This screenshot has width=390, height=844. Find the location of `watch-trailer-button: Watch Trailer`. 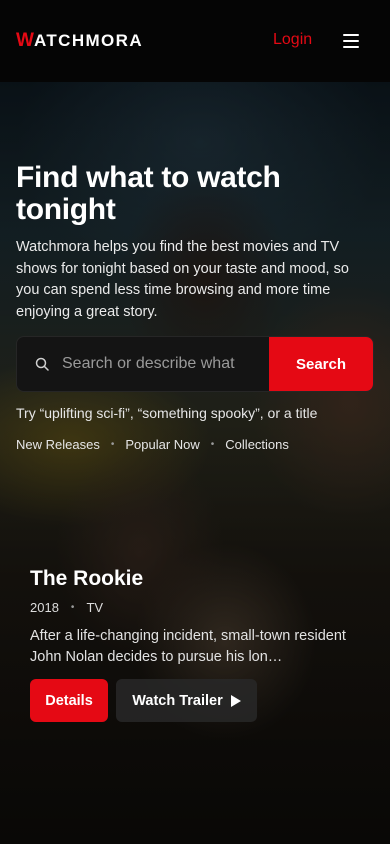

watch-trailer-button: Watch Trailer is located at coordinates (186, 700).